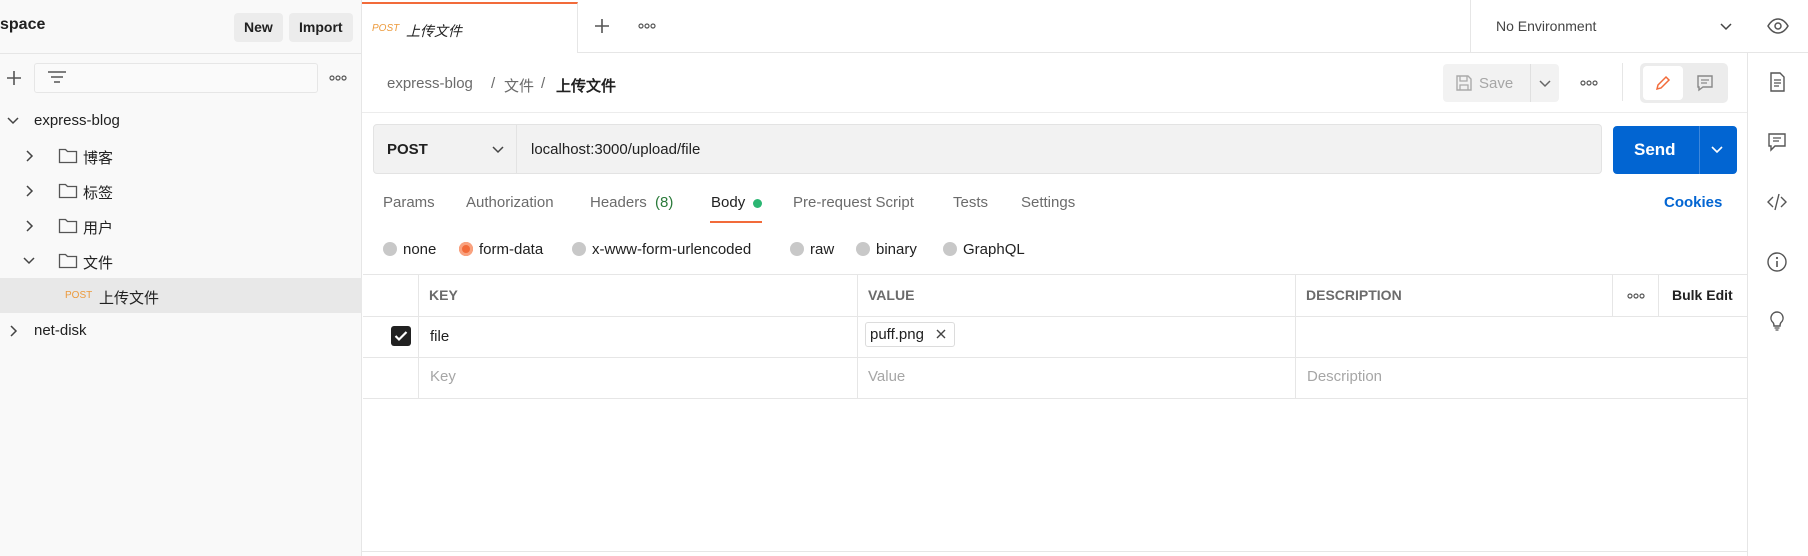 The width and height of the screenshot is (1808, 556). Describe the element at coordinates (1777, 262) in the screenshot. I see `info-icon` at that location.